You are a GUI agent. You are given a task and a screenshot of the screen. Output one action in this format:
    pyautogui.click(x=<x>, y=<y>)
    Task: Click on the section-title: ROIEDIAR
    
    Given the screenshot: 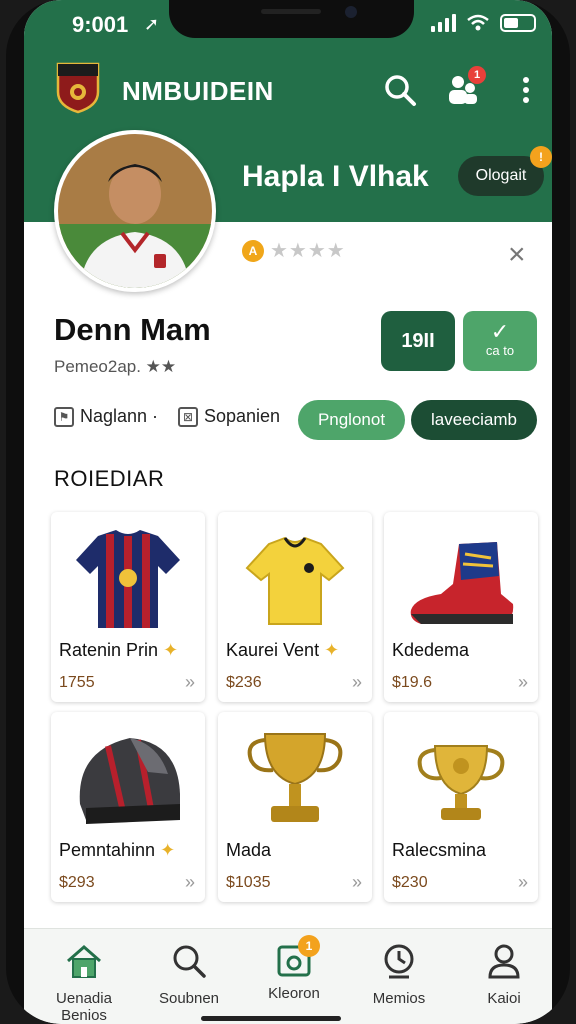 What is the action you would take?
    pyautogui.click(x=109, y=478)
    